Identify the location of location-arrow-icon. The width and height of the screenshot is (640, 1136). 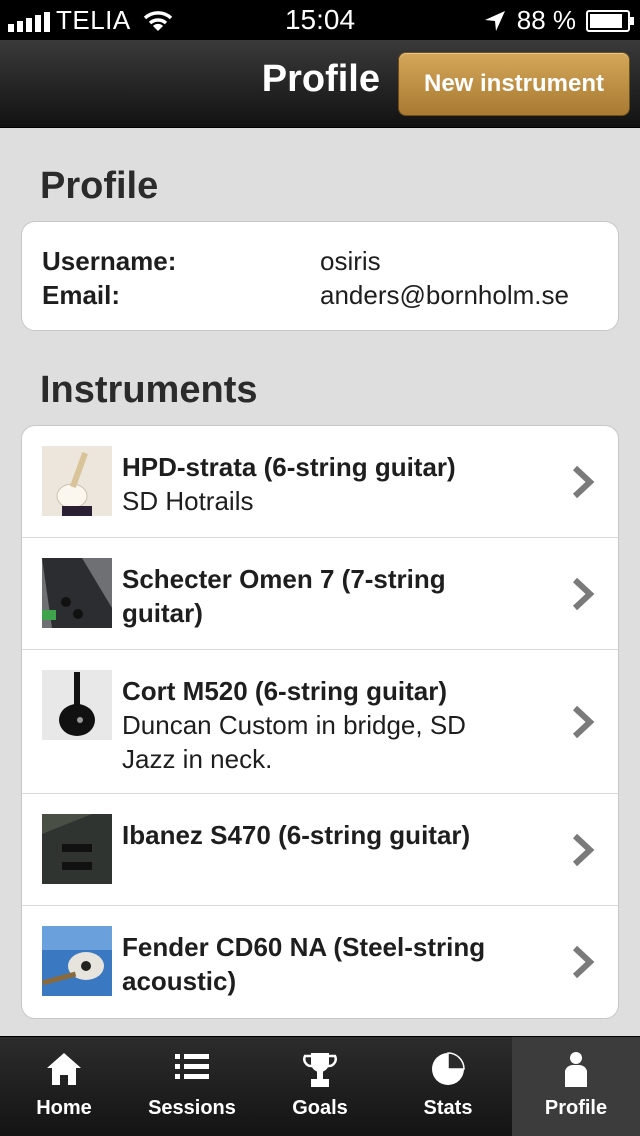
(494, 20).